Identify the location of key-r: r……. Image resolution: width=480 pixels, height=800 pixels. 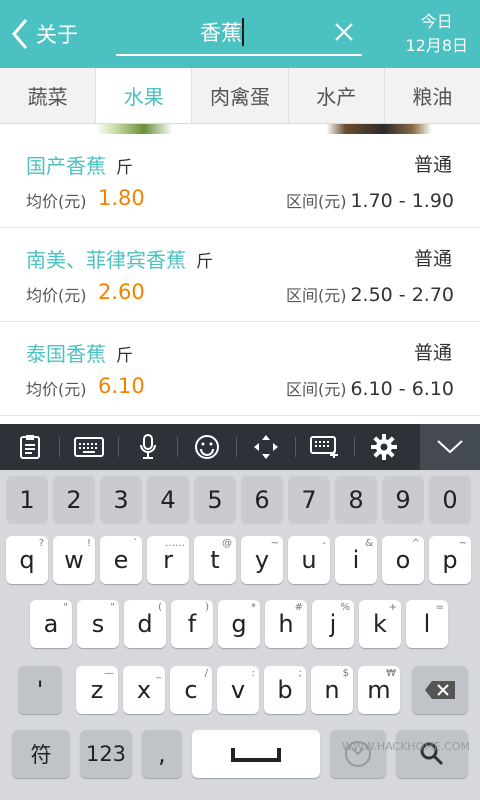
(168, 560).